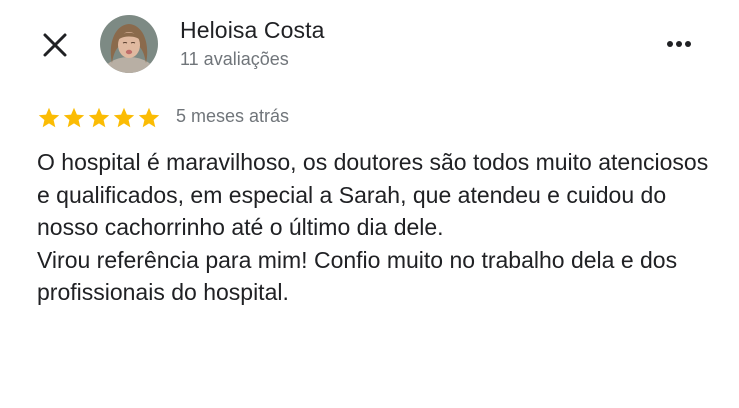 The height and width of the screenshot is (408, 739). I want to click on author-name: Heloisa Costa, so click(252, 30).